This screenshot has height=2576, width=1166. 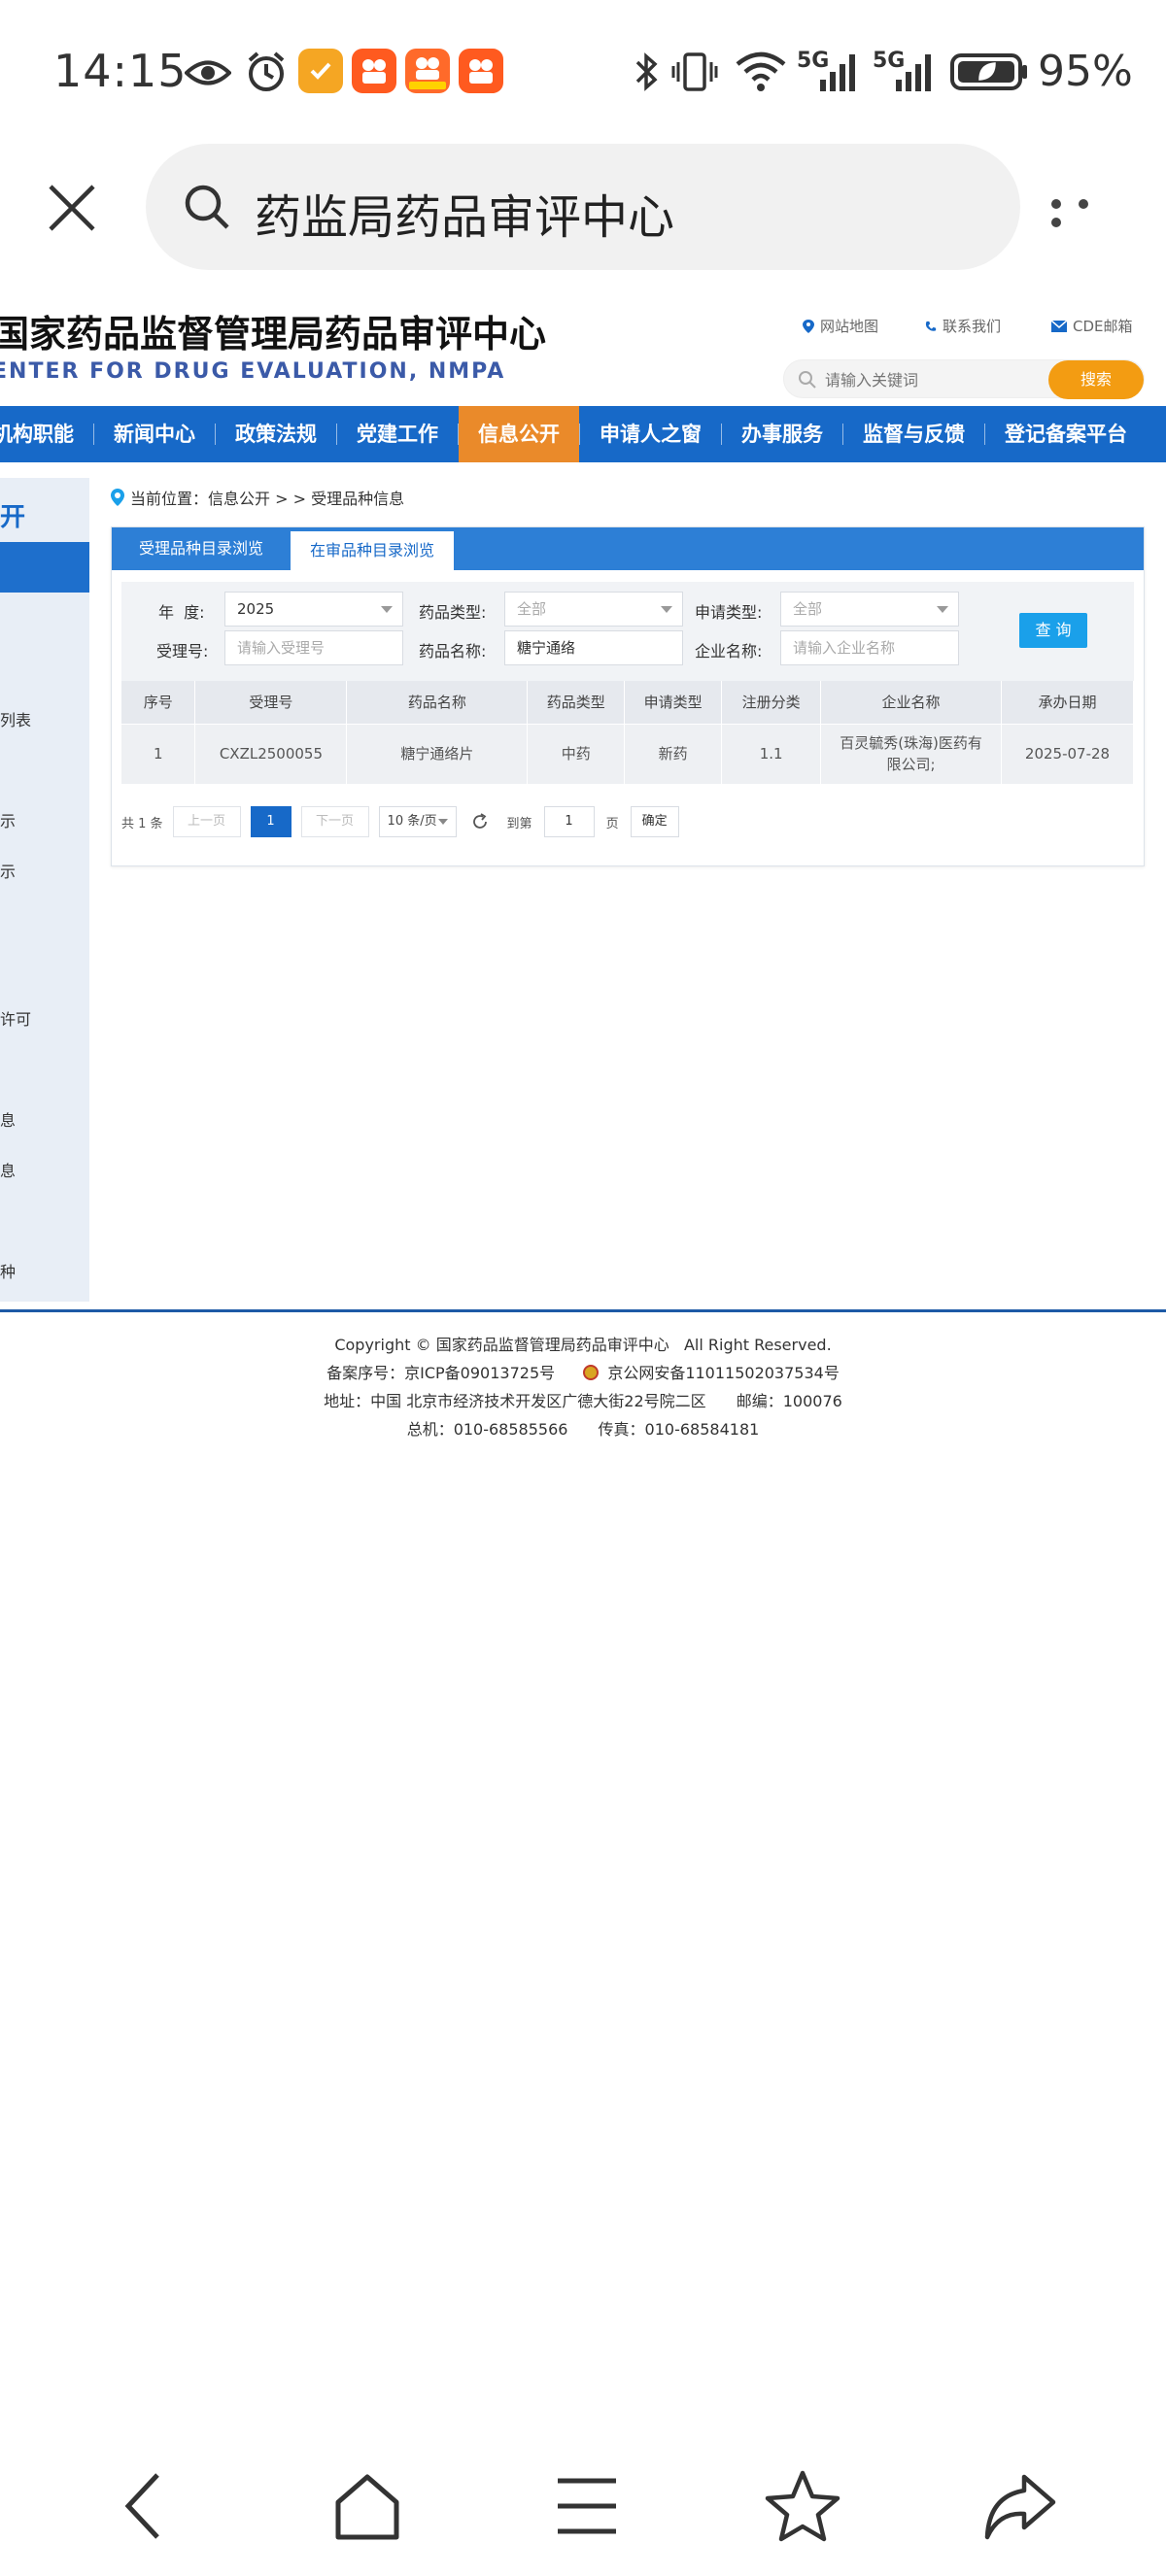 I want to click on goto-page-input: 1, so click(x=569, y=821).